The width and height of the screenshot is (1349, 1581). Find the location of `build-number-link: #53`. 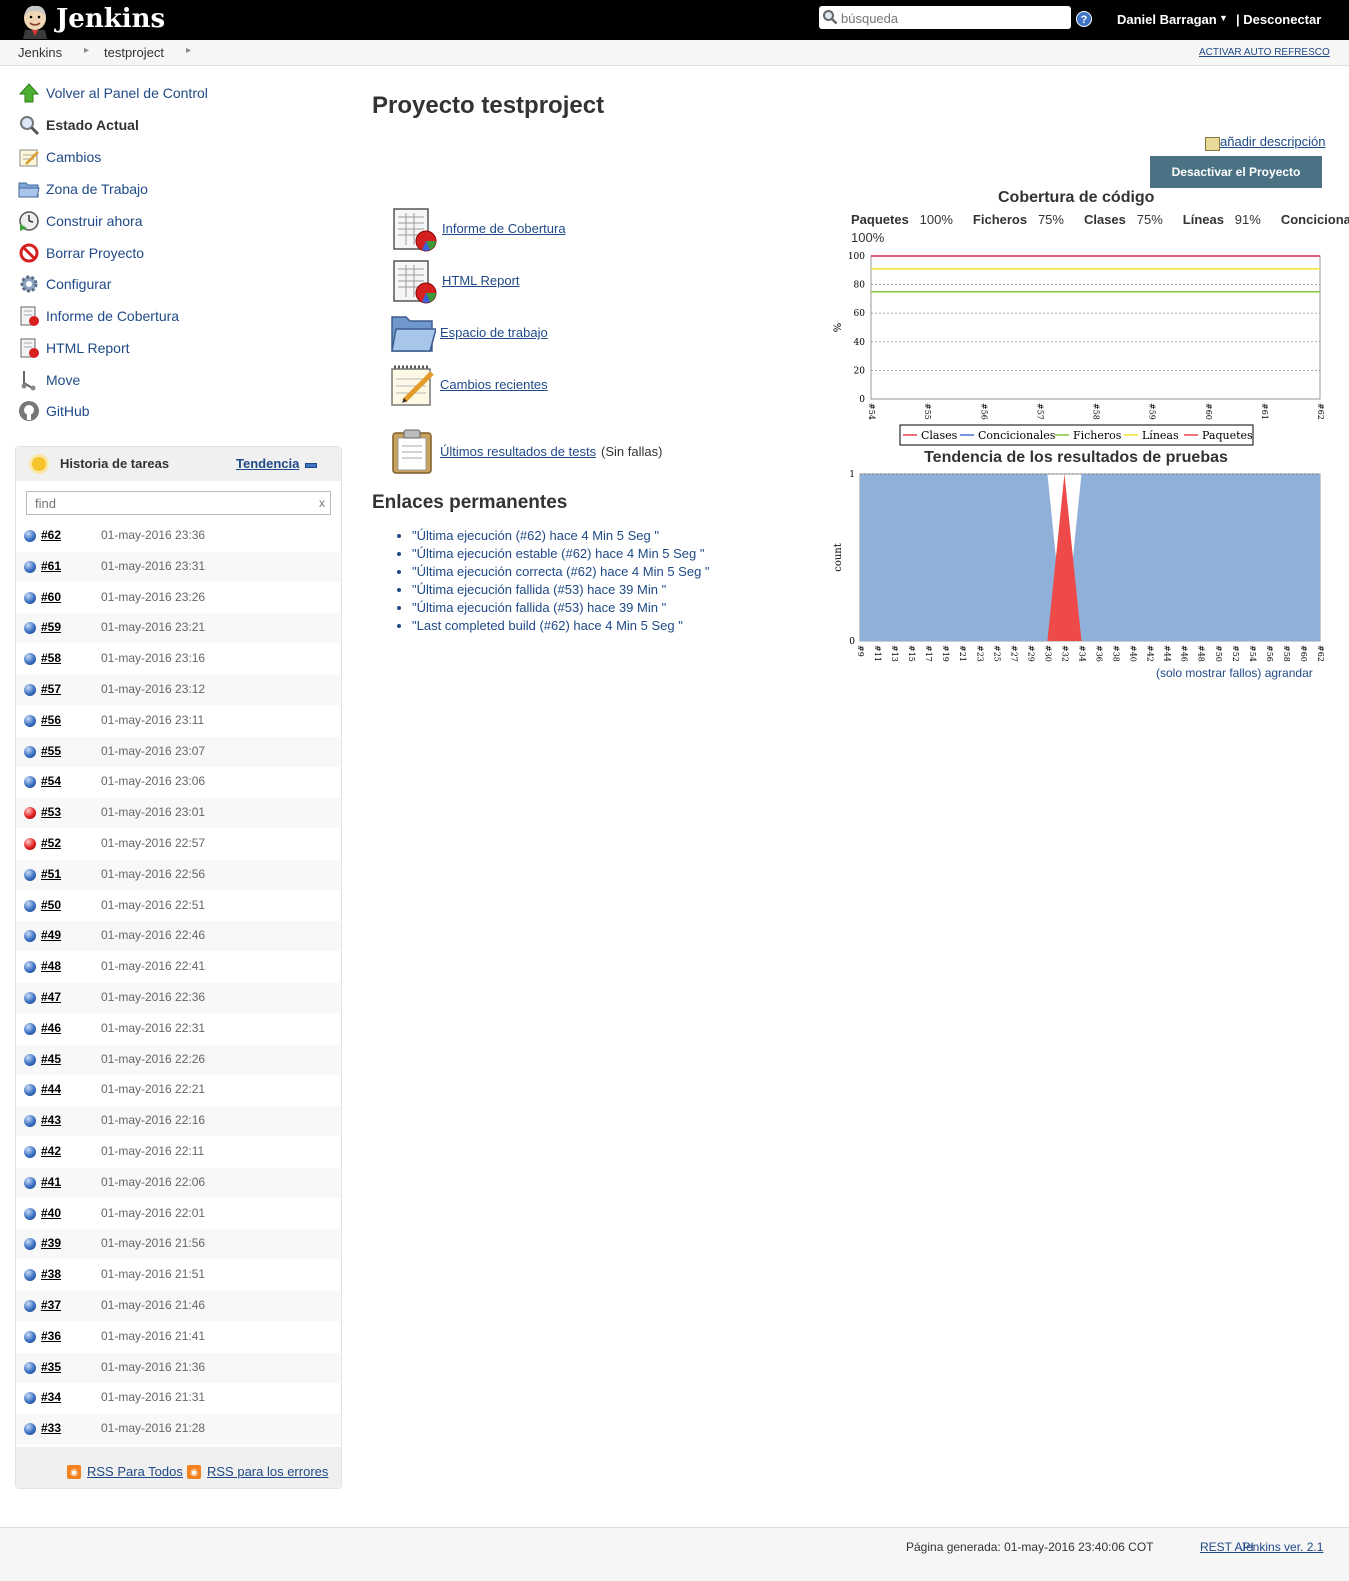

build-number-link: #53 is located at coordinates (51, 812).